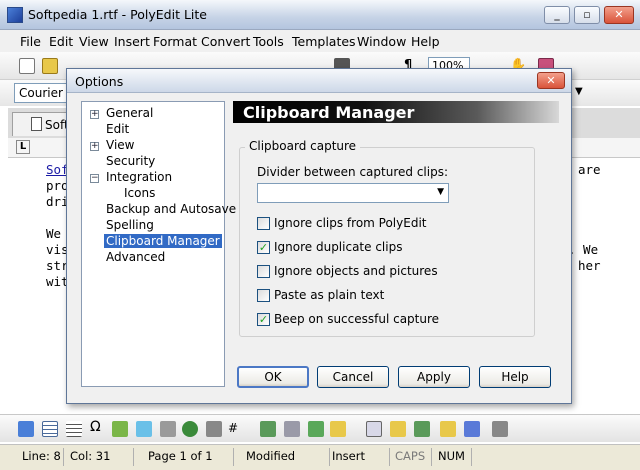  I want to click on object-icon, so click(144, 429).